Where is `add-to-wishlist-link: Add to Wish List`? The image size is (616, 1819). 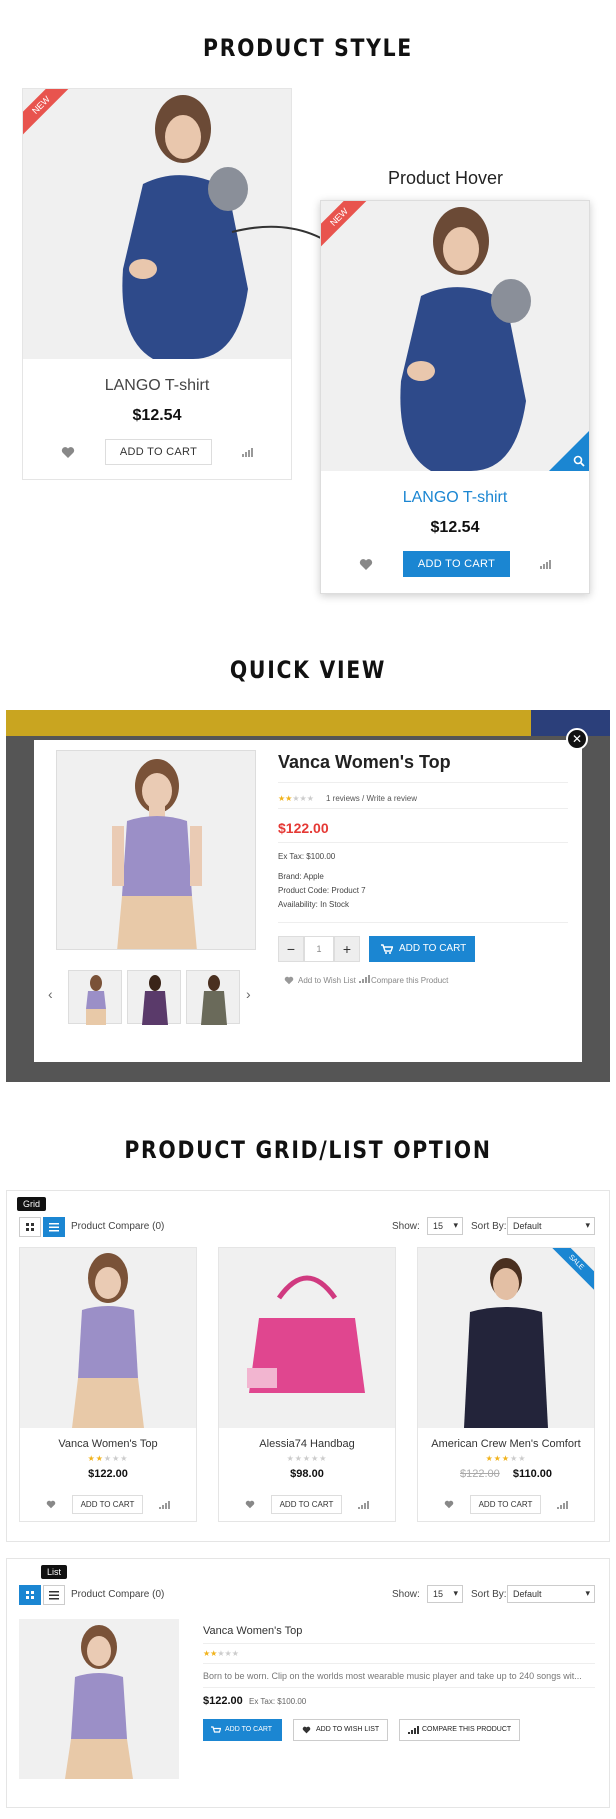
add-to-wishlist-link: Add to Wish List is located at coordinates (327, 980).